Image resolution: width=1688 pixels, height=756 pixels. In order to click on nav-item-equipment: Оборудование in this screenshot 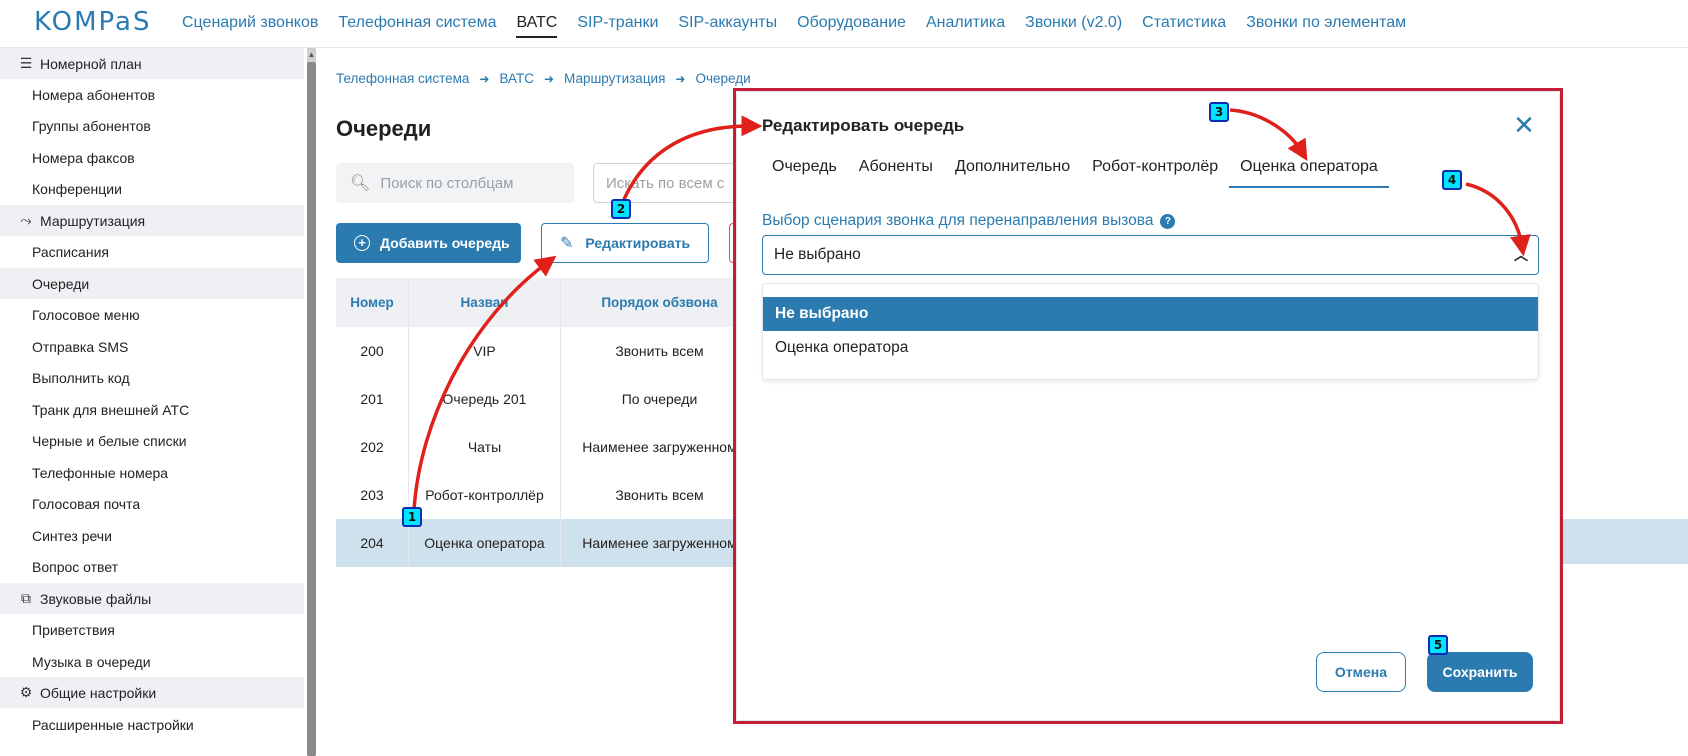, I will do `click(851, 26)`.